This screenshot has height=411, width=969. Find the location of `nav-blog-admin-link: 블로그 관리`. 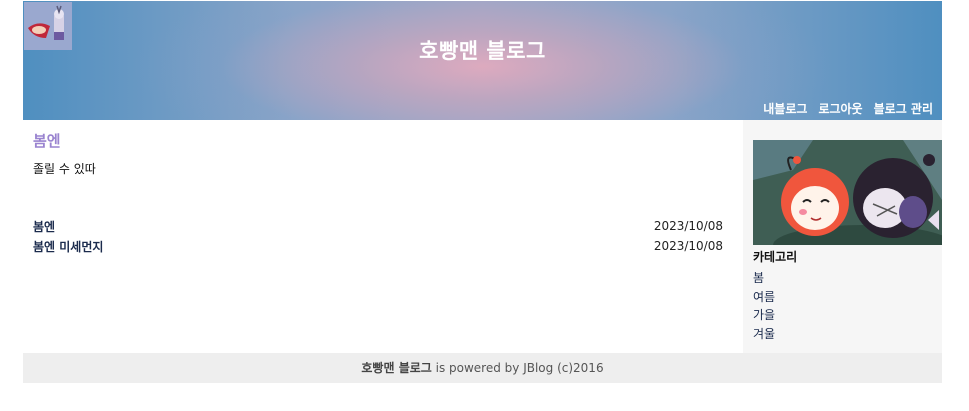

nav-blog-admin-link: 블로그 관리 is located at coordinates (903, 108).